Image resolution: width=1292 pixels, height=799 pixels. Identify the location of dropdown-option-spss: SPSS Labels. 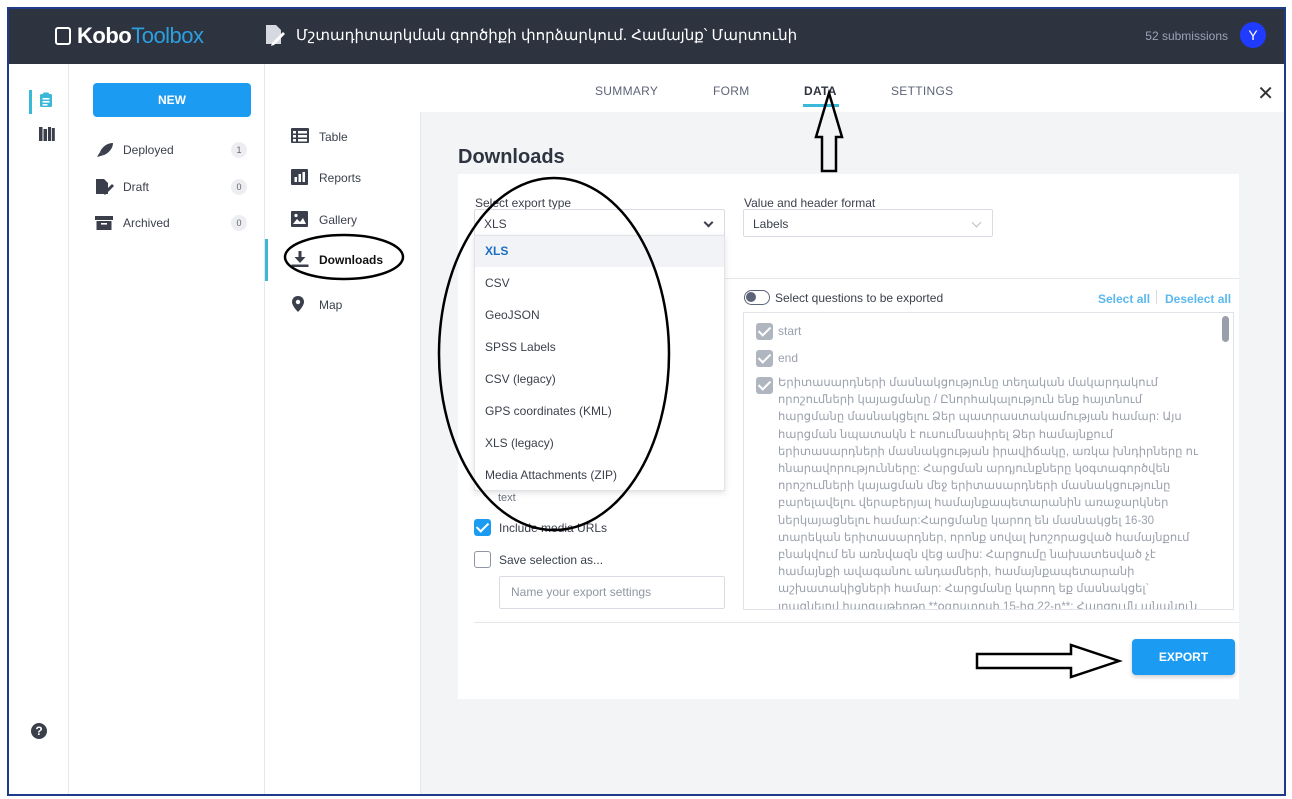
(599, 347).